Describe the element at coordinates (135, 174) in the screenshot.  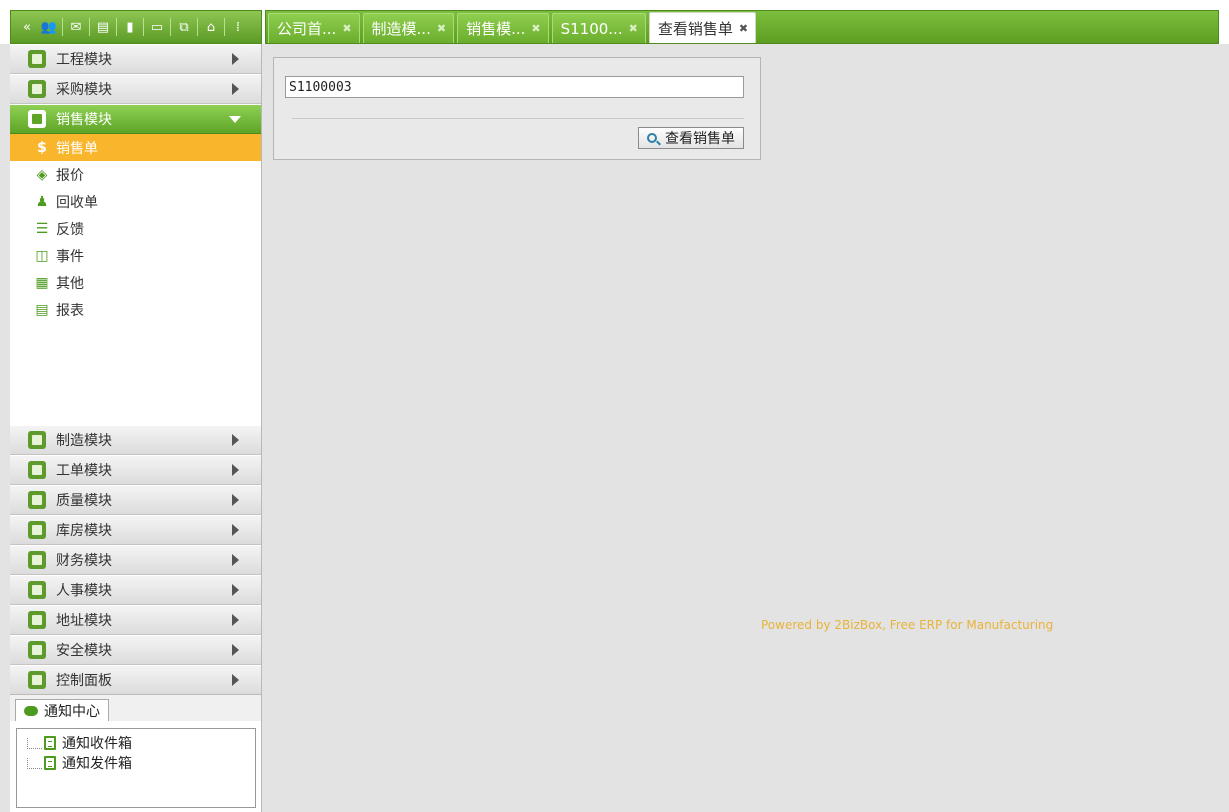
I see `sidebar-item-quote: ◈ 报价` at that location.